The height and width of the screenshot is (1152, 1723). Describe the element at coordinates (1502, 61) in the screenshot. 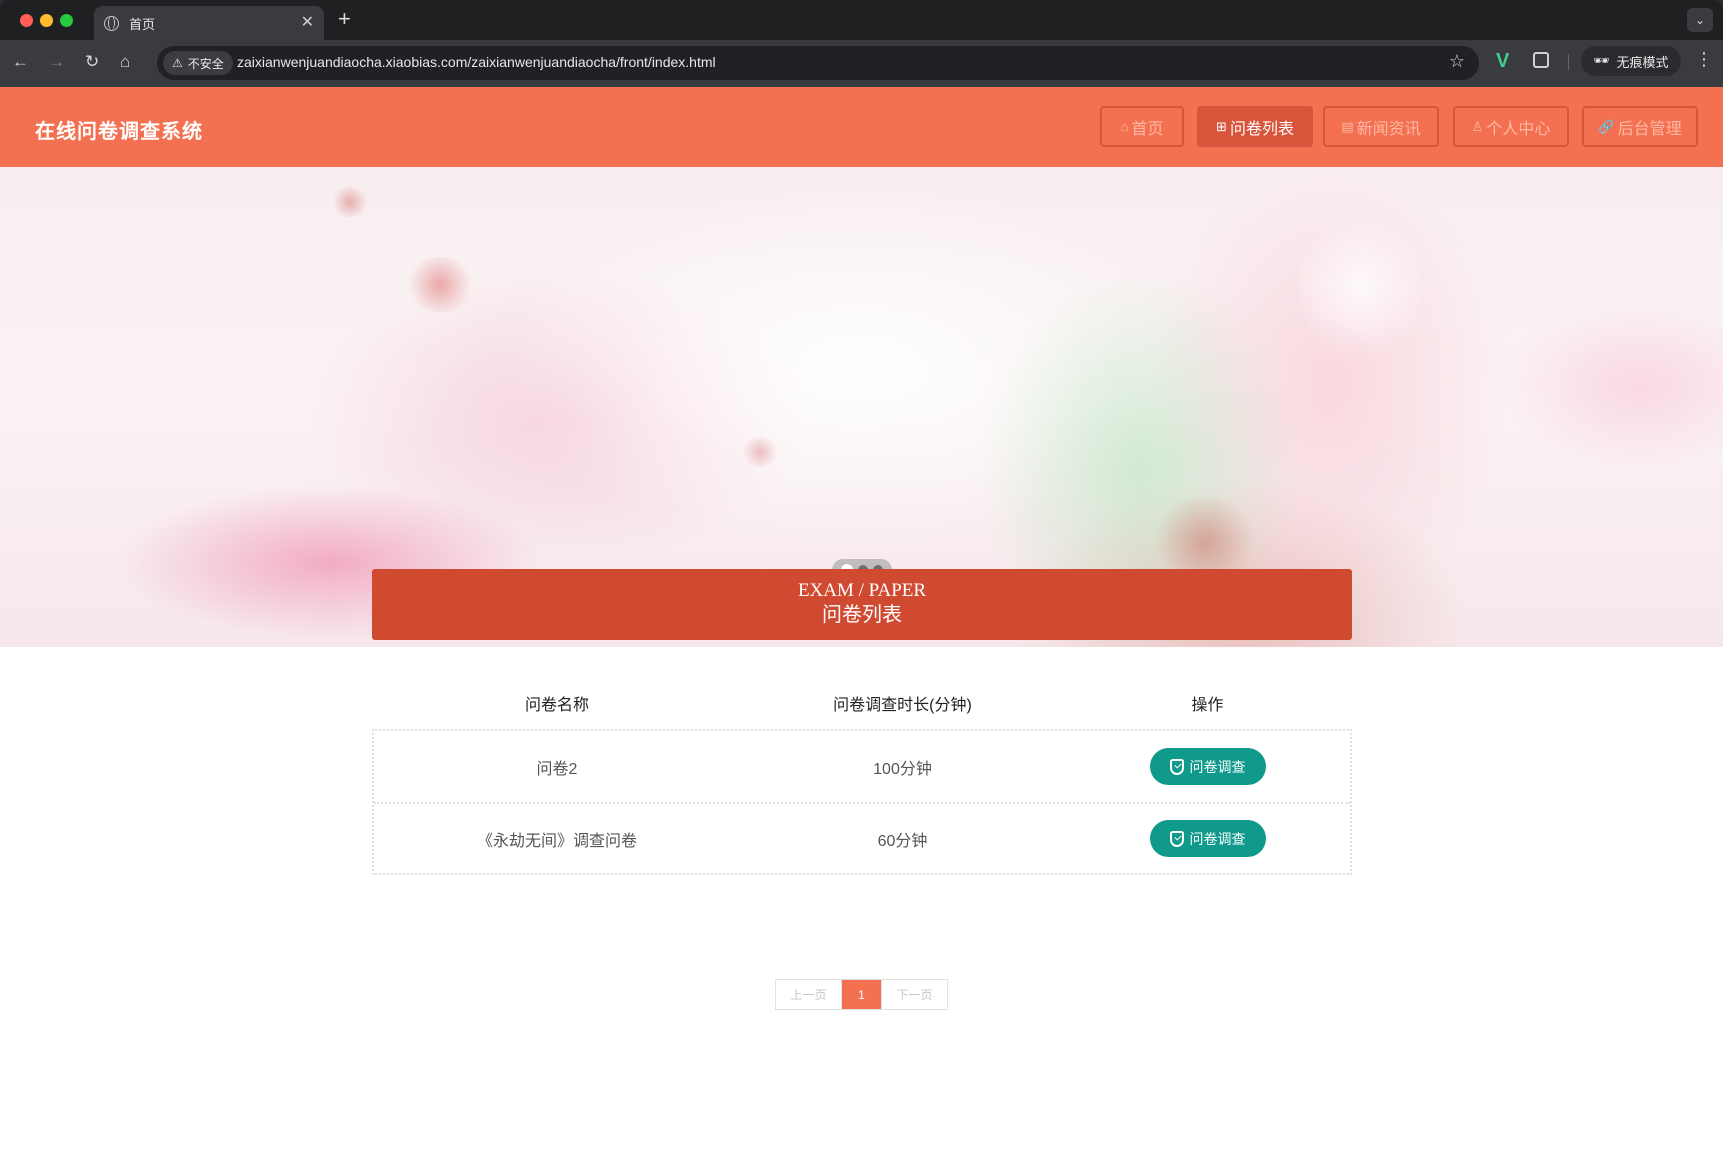

I see `vue-devtools-icon: V` at that location.